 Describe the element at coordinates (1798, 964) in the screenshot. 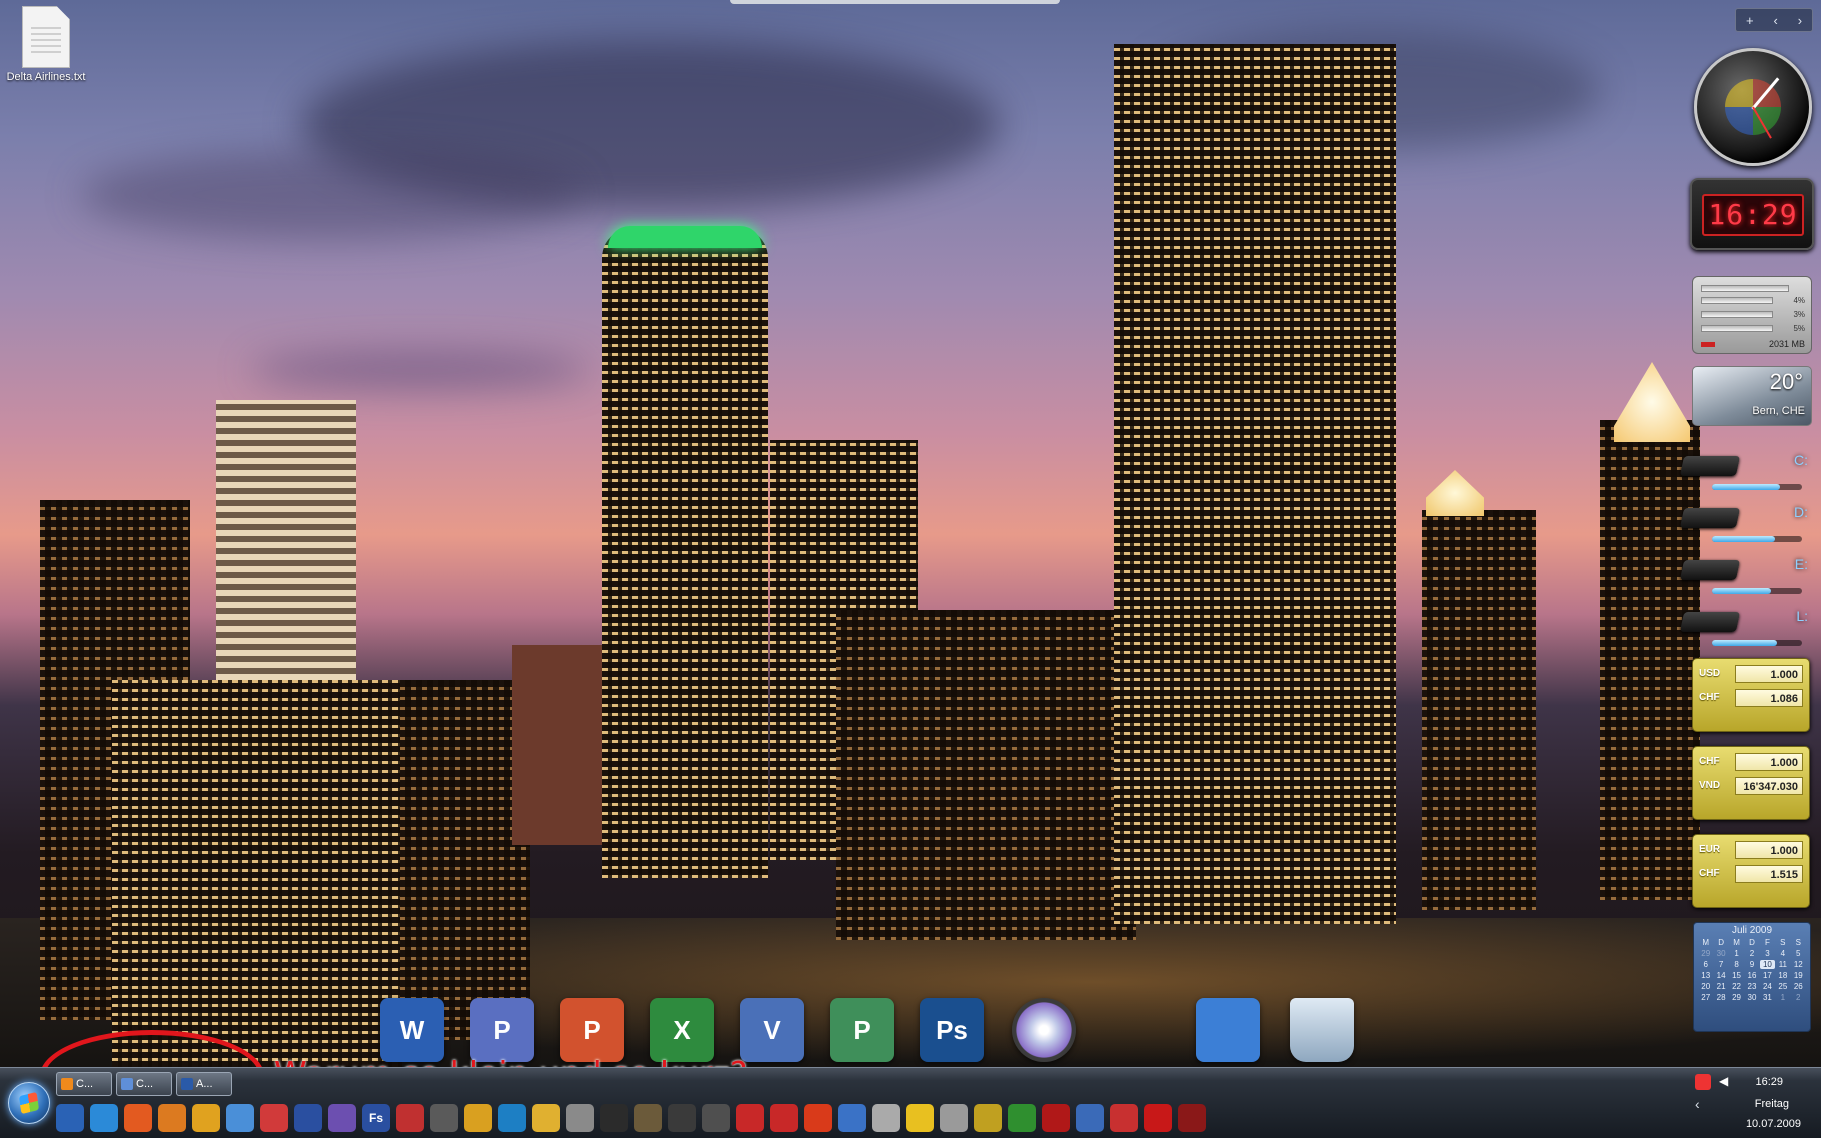

I see `calendar-day: 12` at that location.